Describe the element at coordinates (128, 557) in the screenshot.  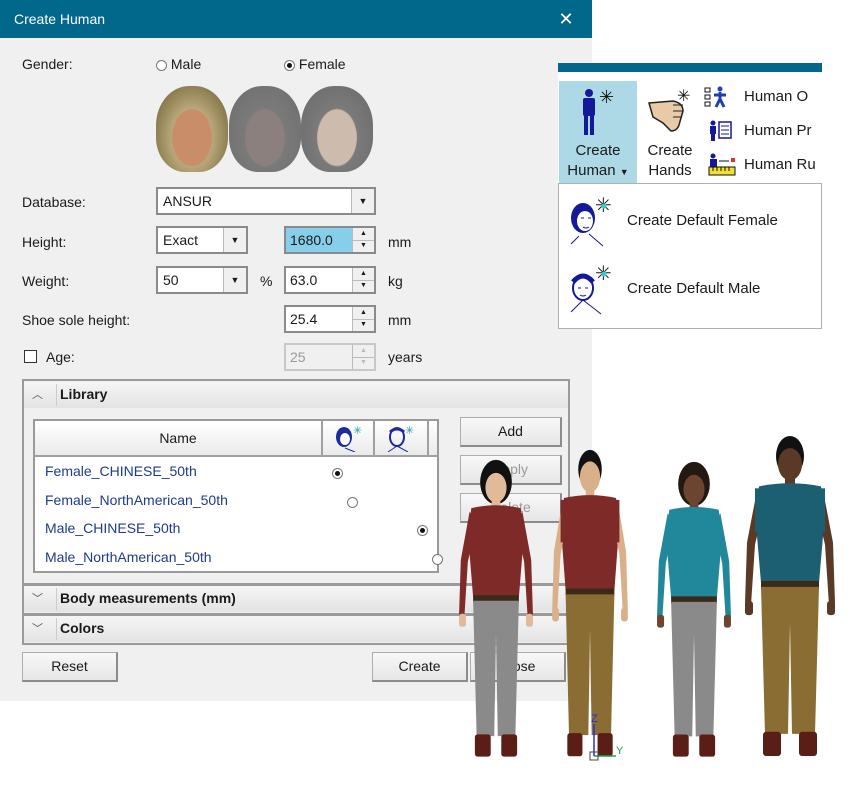
I see `library-row: Male_NorthAmerican_50th` at that location.